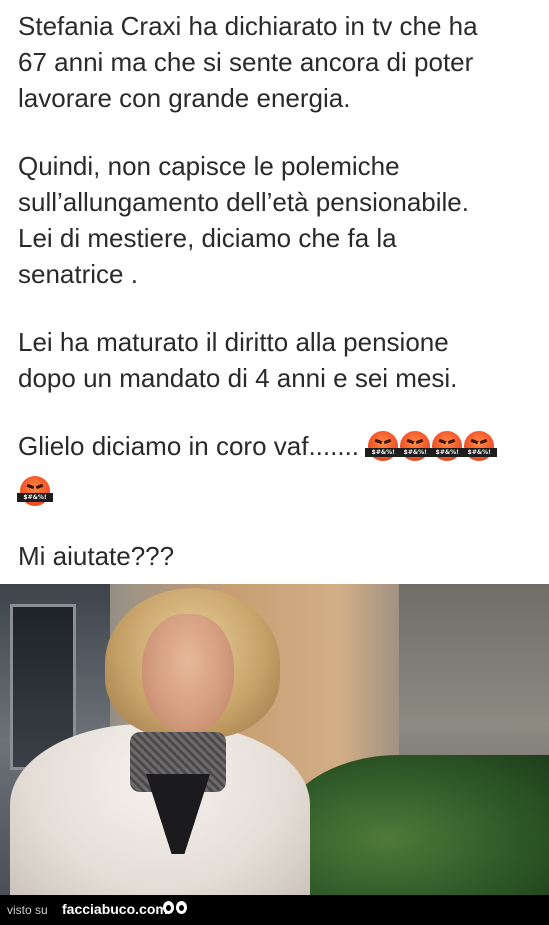  I want to click on text-line: Lei di mestiere, diciamo che fa la, so click(207, 238).